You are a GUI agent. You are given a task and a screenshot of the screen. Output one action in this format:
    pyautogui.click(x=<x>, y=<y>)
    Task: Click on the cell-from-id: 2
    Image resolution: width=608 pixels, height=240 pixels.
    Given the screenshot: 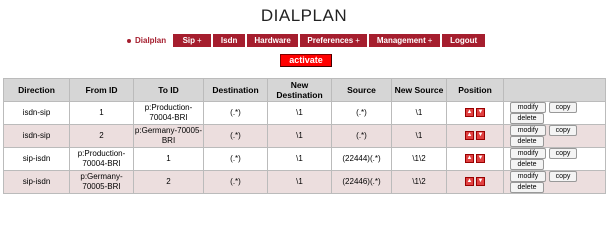 What is the action you would take?
    pyautogui.click(x=101, y=136)
    